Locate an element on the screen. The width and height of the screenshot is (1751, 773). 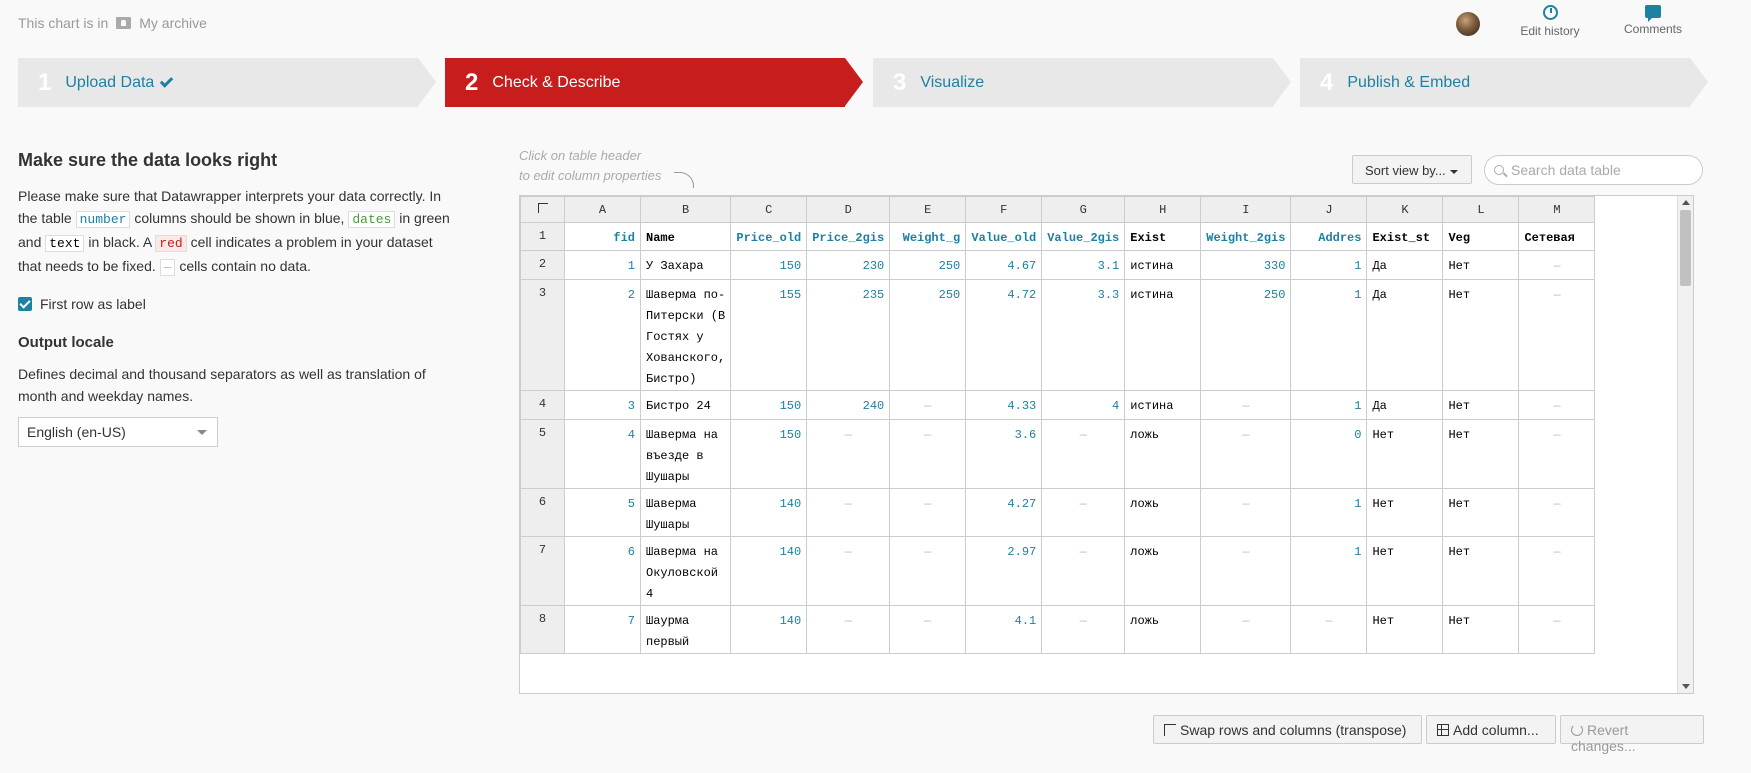
table-cell: 4.27 is located at coordinates (1004, 512).